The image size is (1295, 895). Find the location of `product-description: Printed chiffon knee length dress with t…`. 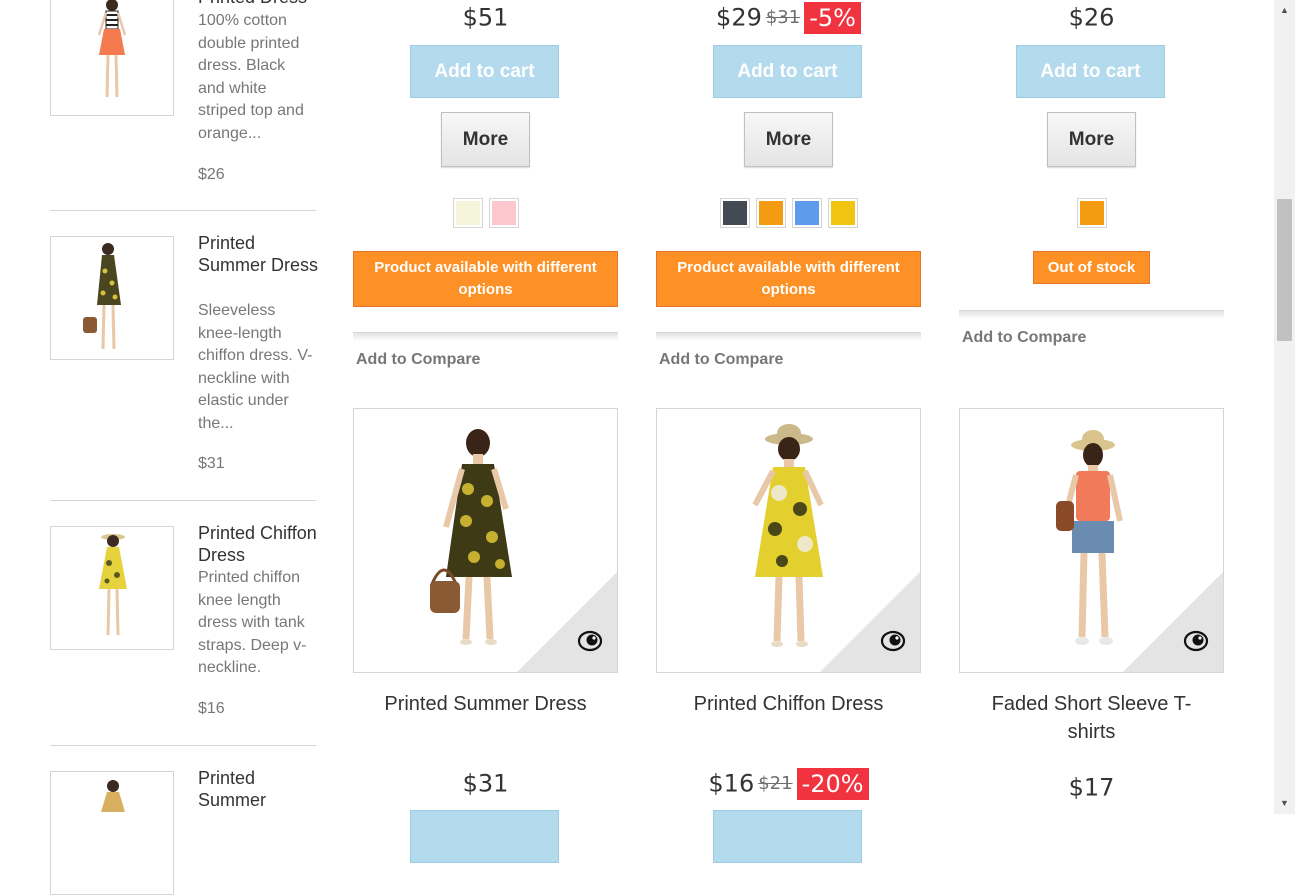

product-description: Printed chiffon knee length dress with t… is located at coordinates (252, 622).